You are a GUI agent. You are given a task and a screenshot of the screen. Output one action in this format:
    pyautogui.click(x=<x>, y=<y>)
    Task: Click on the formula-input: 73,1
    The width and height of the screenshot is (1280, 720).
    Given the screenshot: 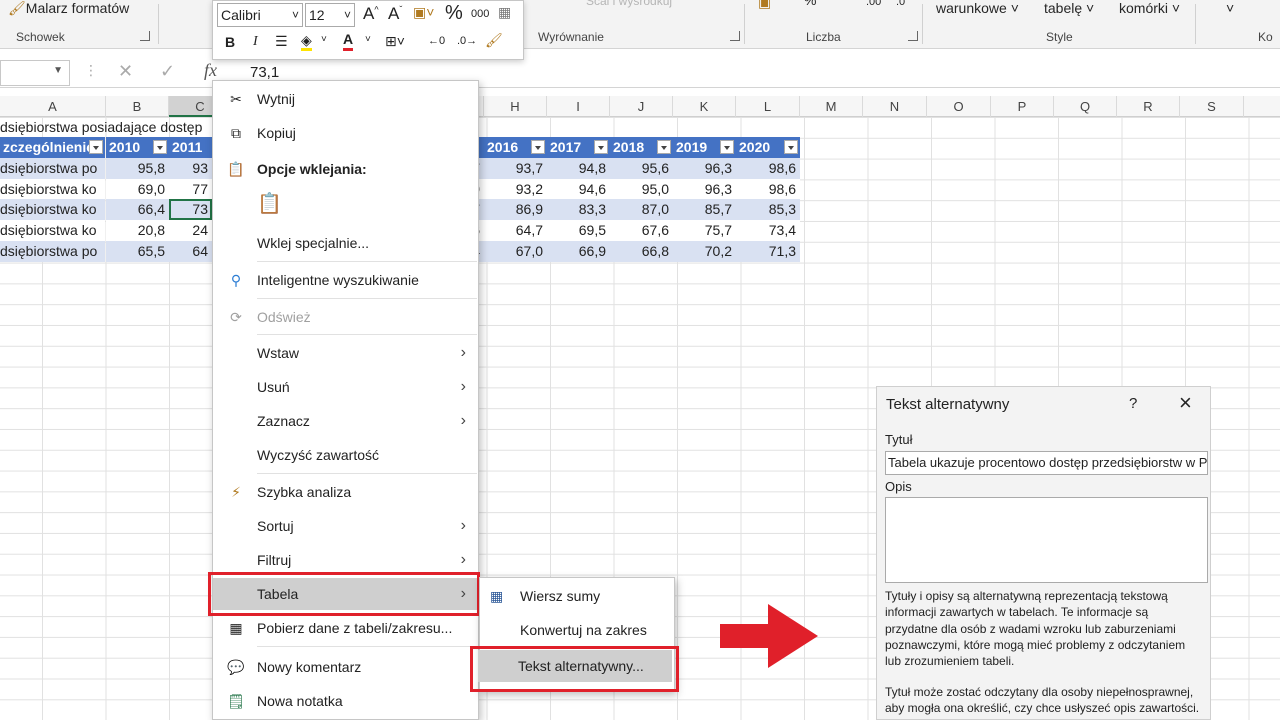 What is the action you would take?
    pyautogui.click(x=264, y=72)
    